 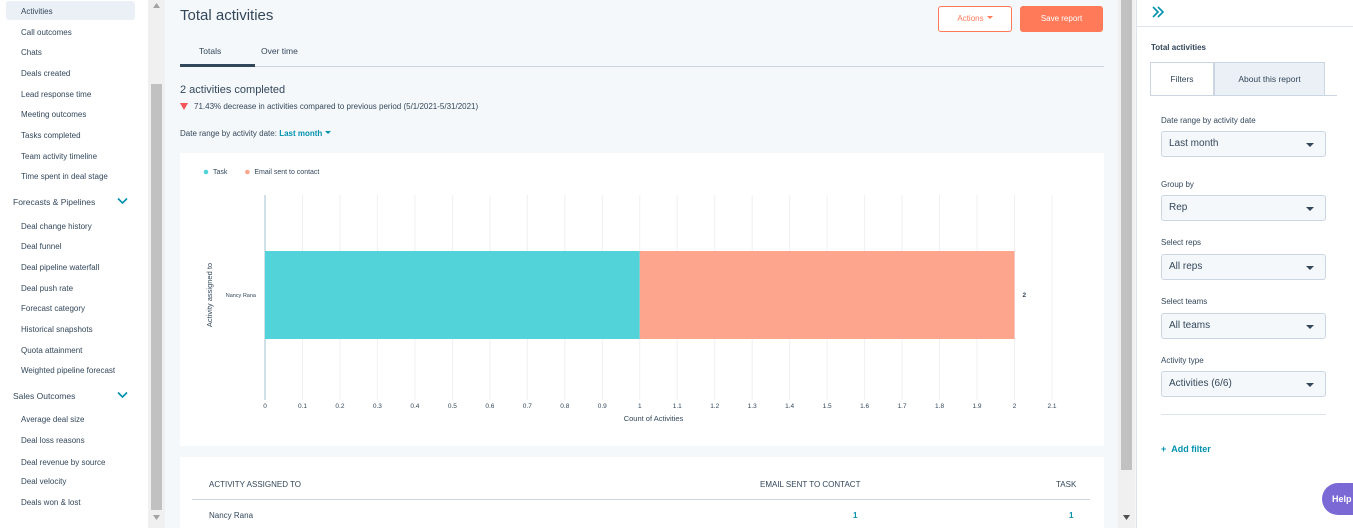 I want to click on x-tick-label: 0.7, so click(x=527, y=406).